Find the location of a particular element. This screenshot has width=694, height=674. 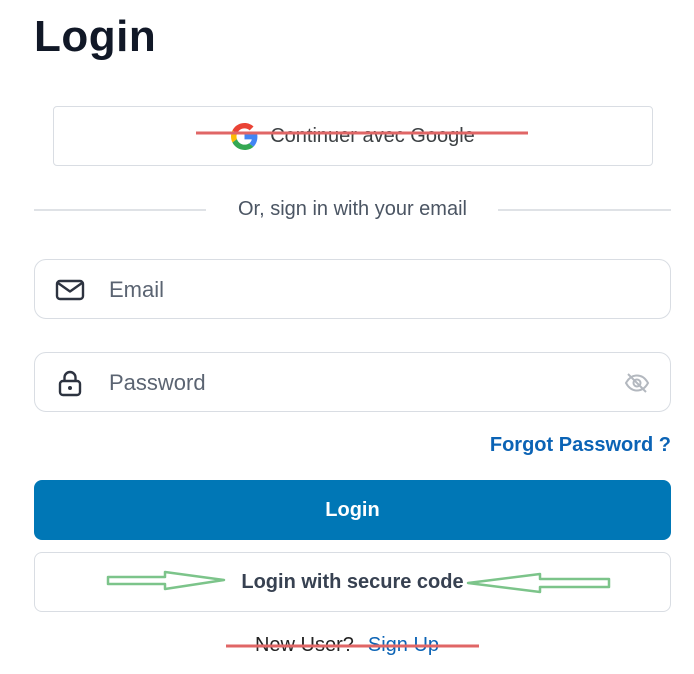

google-g-icon is located at coordinates (244, 136).